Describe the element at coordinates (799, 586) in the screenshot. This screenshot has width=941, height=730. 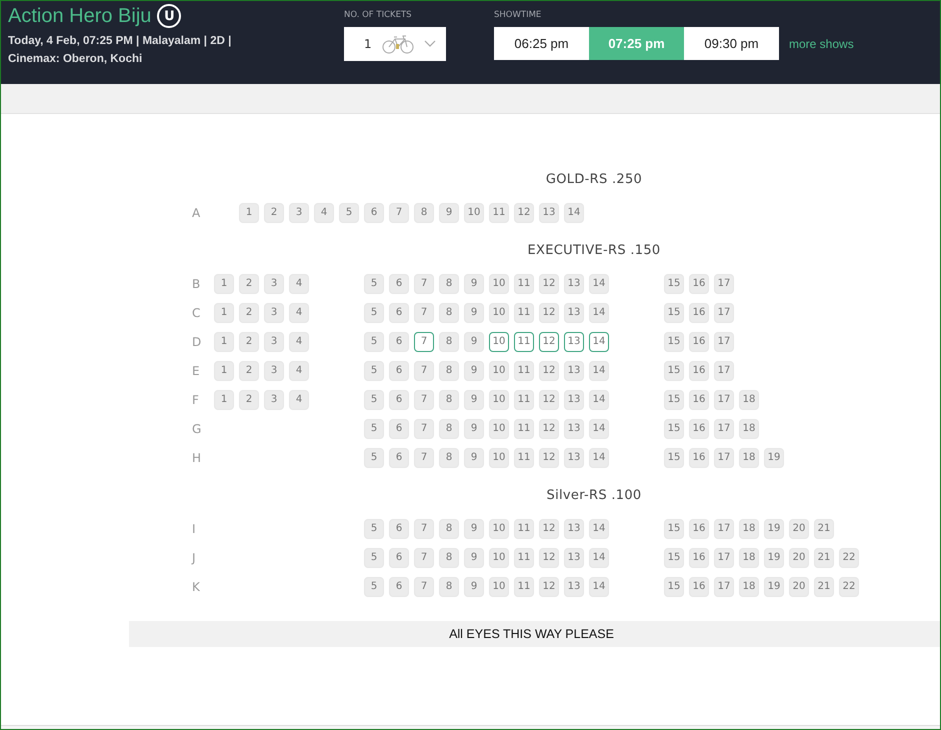
I see `seat: 20` at that location.